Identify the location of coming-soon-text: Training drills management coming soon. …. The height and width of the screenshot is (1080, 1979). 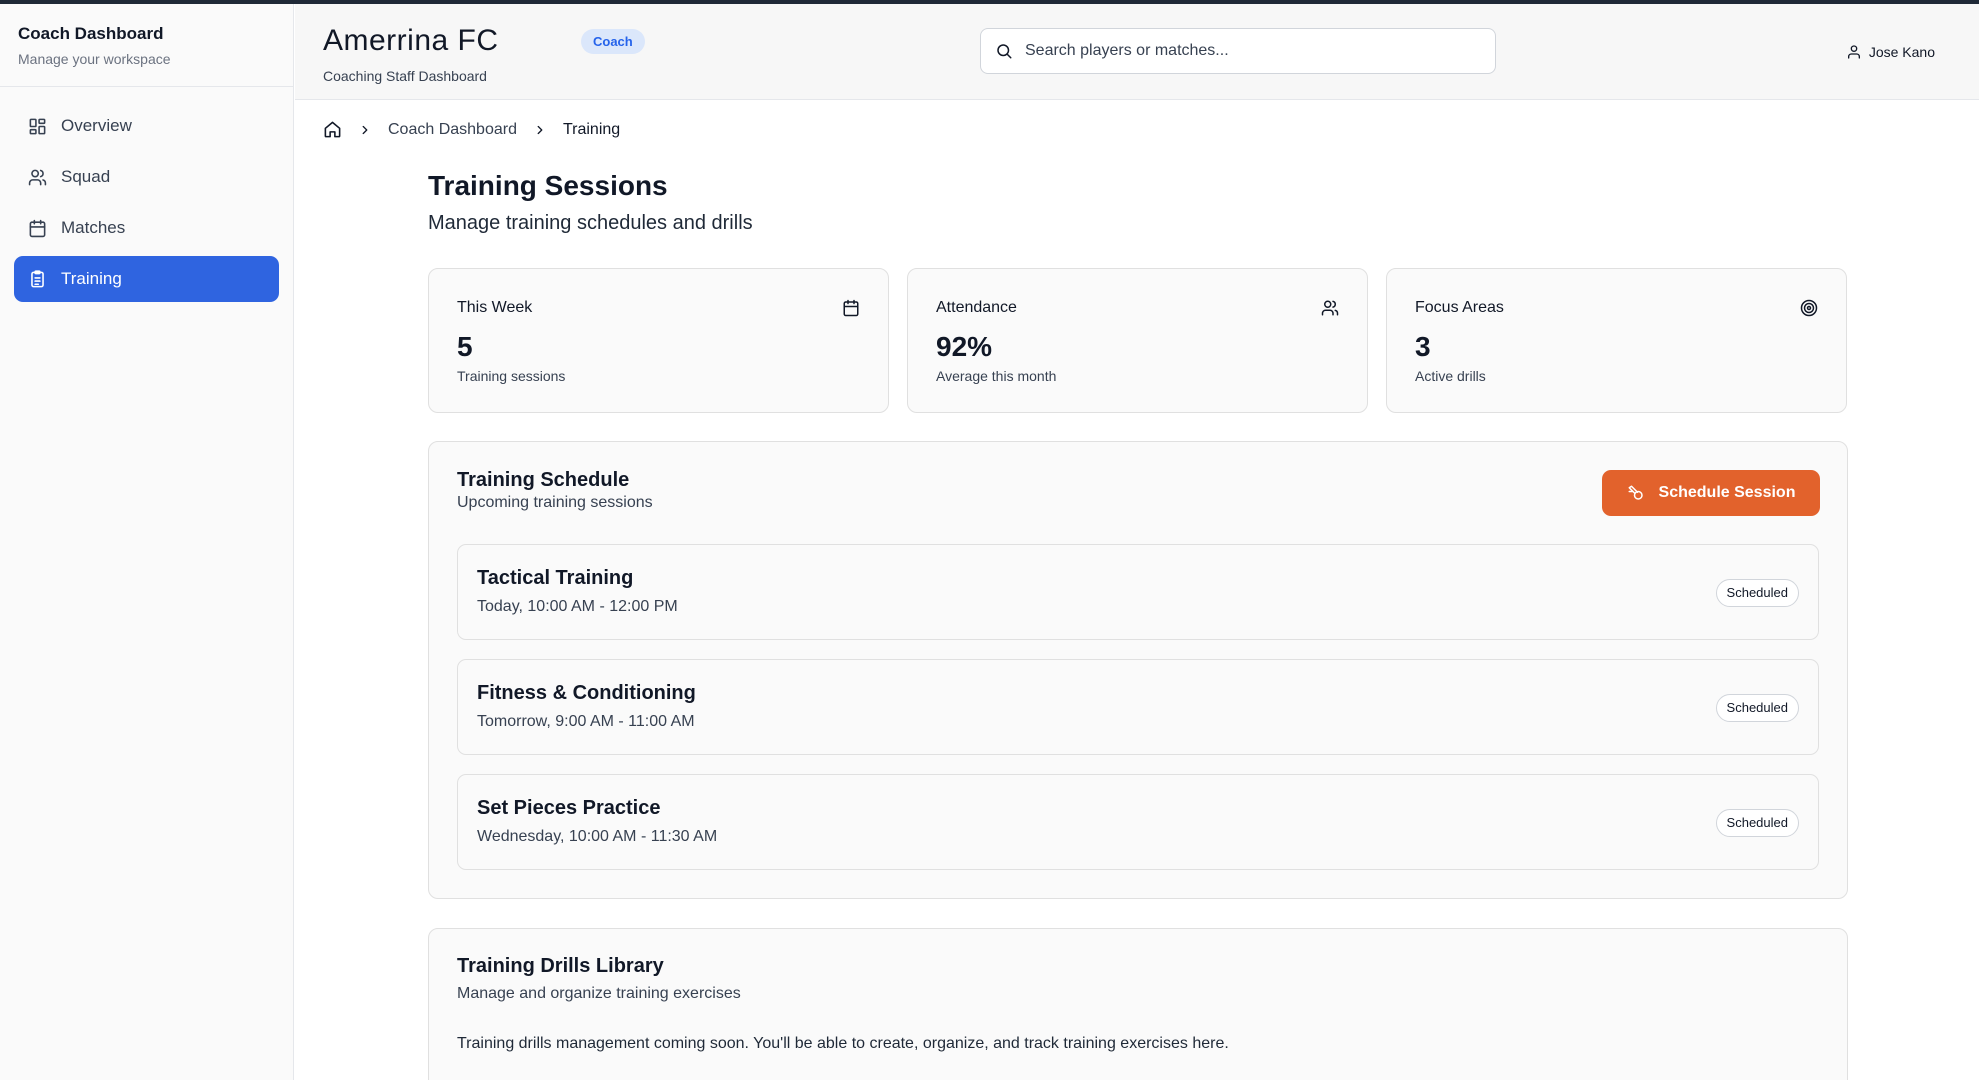
(843, 1043).